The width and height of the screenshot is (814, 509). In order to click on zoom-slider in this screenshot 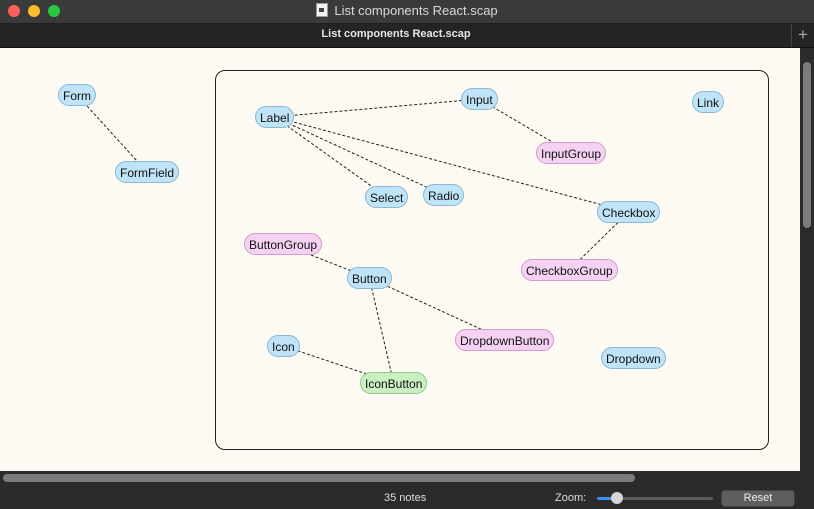, I will do `click(655, 498)`.